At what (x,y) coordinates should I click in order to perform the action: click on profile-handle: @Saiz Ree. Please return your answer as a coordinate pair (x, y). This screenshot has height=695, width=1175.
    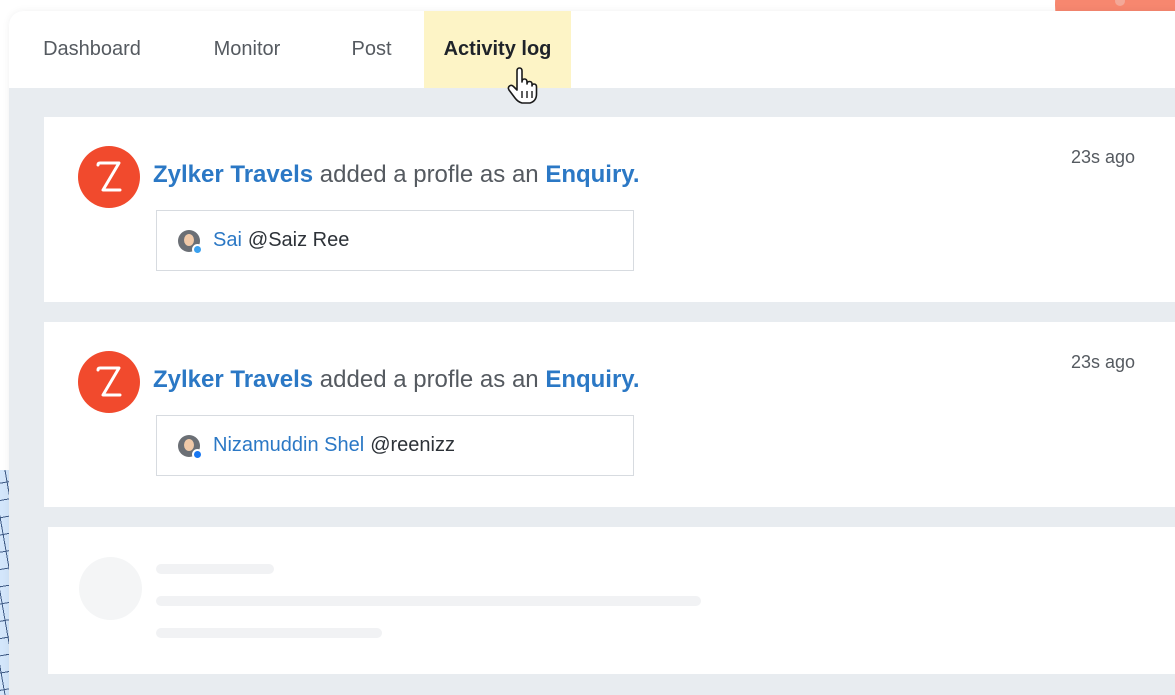
    Looking at the image, I should click on (298, 240).